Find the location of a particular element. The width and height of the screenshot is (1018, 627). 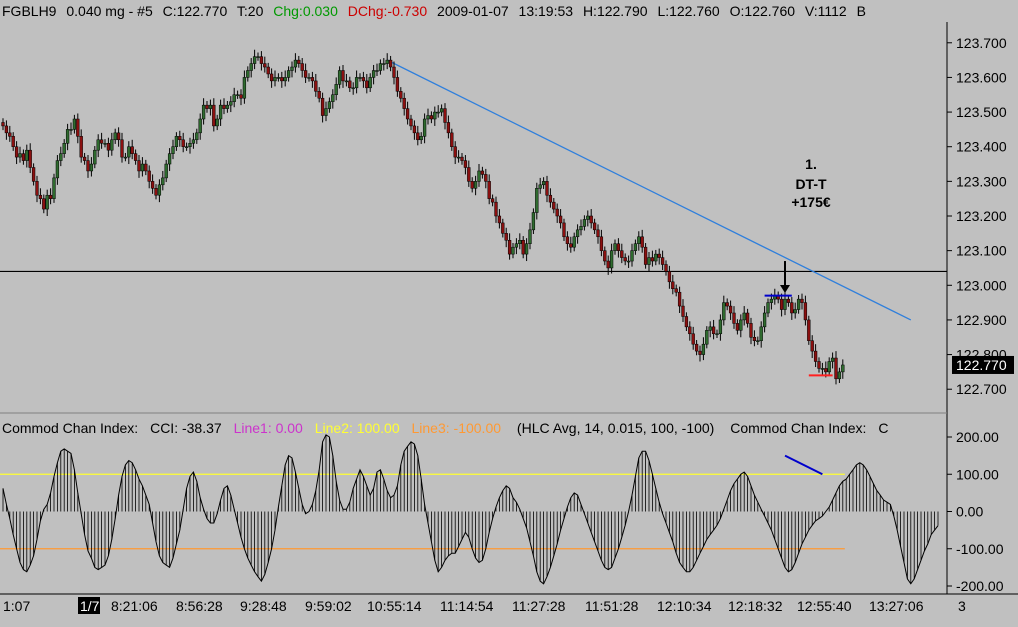

header-ticks: T:20 is located at coordinates (250, 11).